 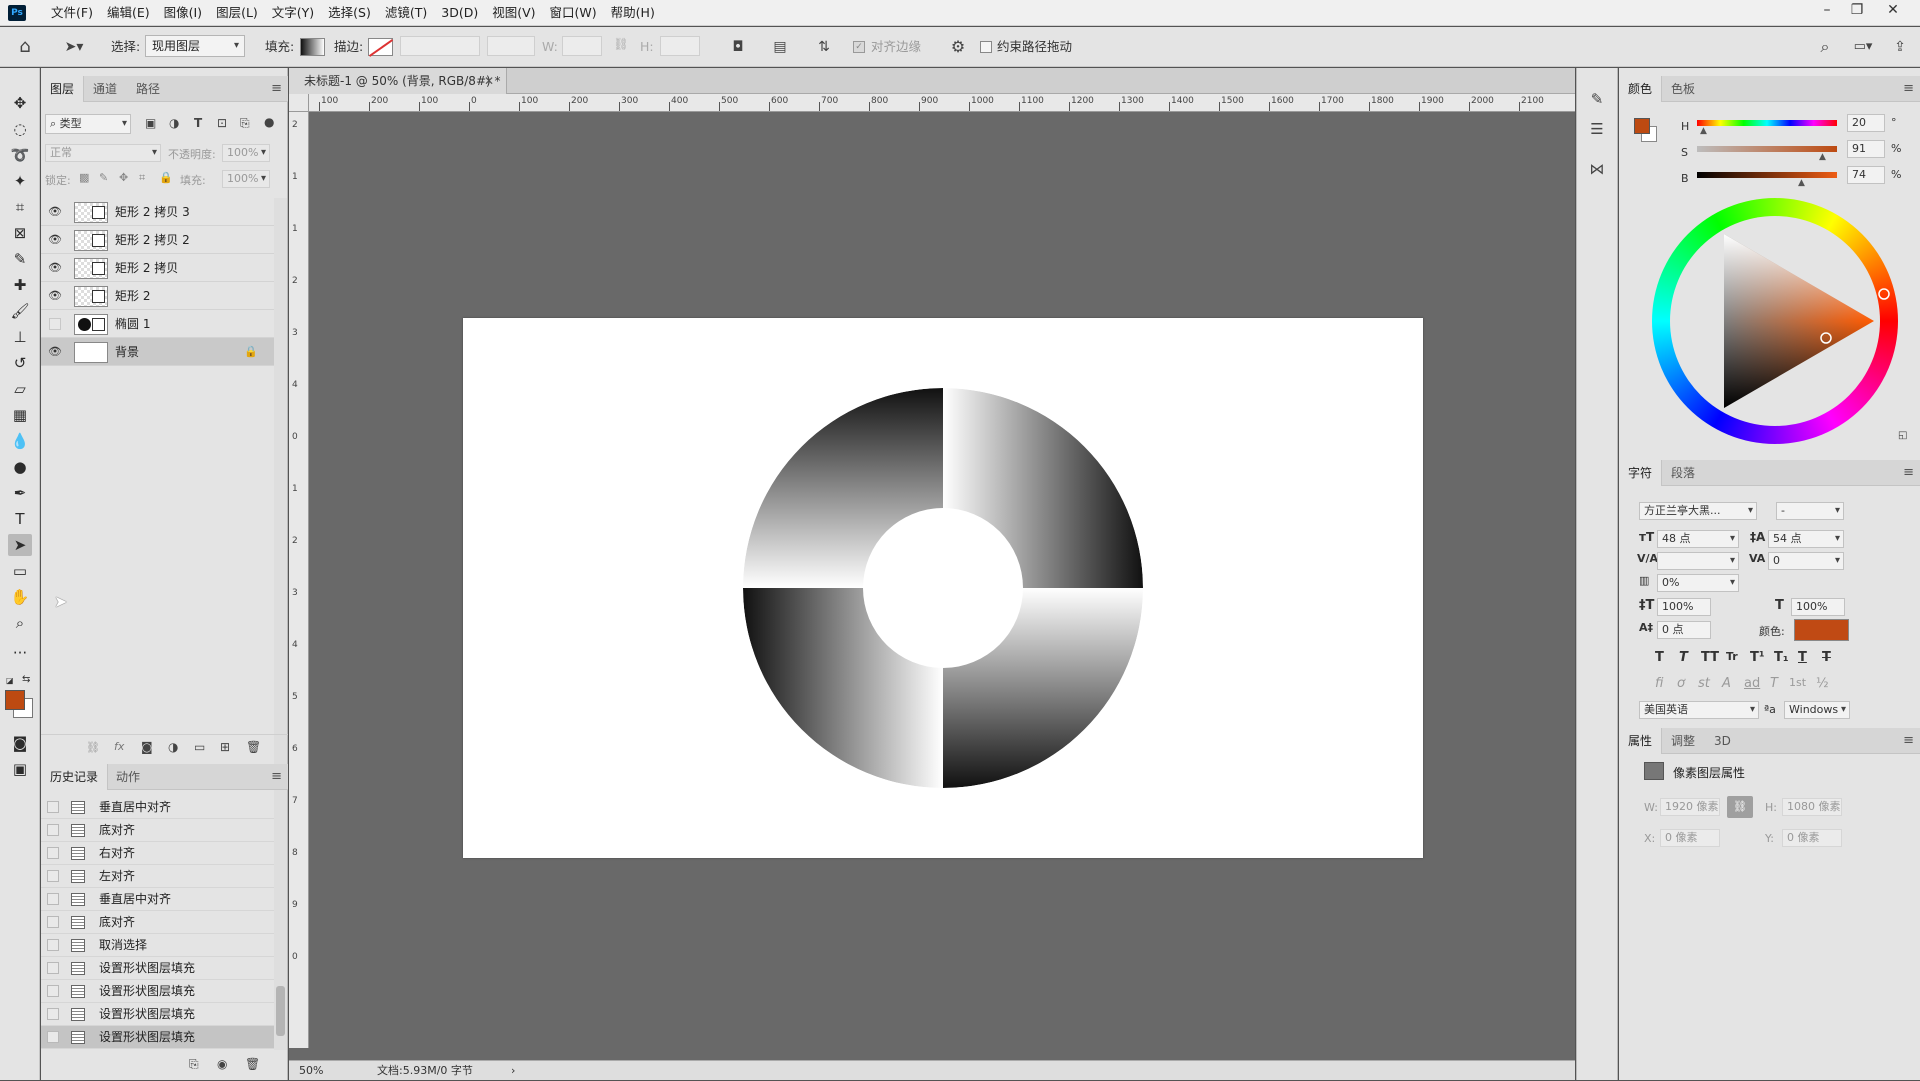 I want to click on filter-type-icon: T, so click(x=198, y=123).